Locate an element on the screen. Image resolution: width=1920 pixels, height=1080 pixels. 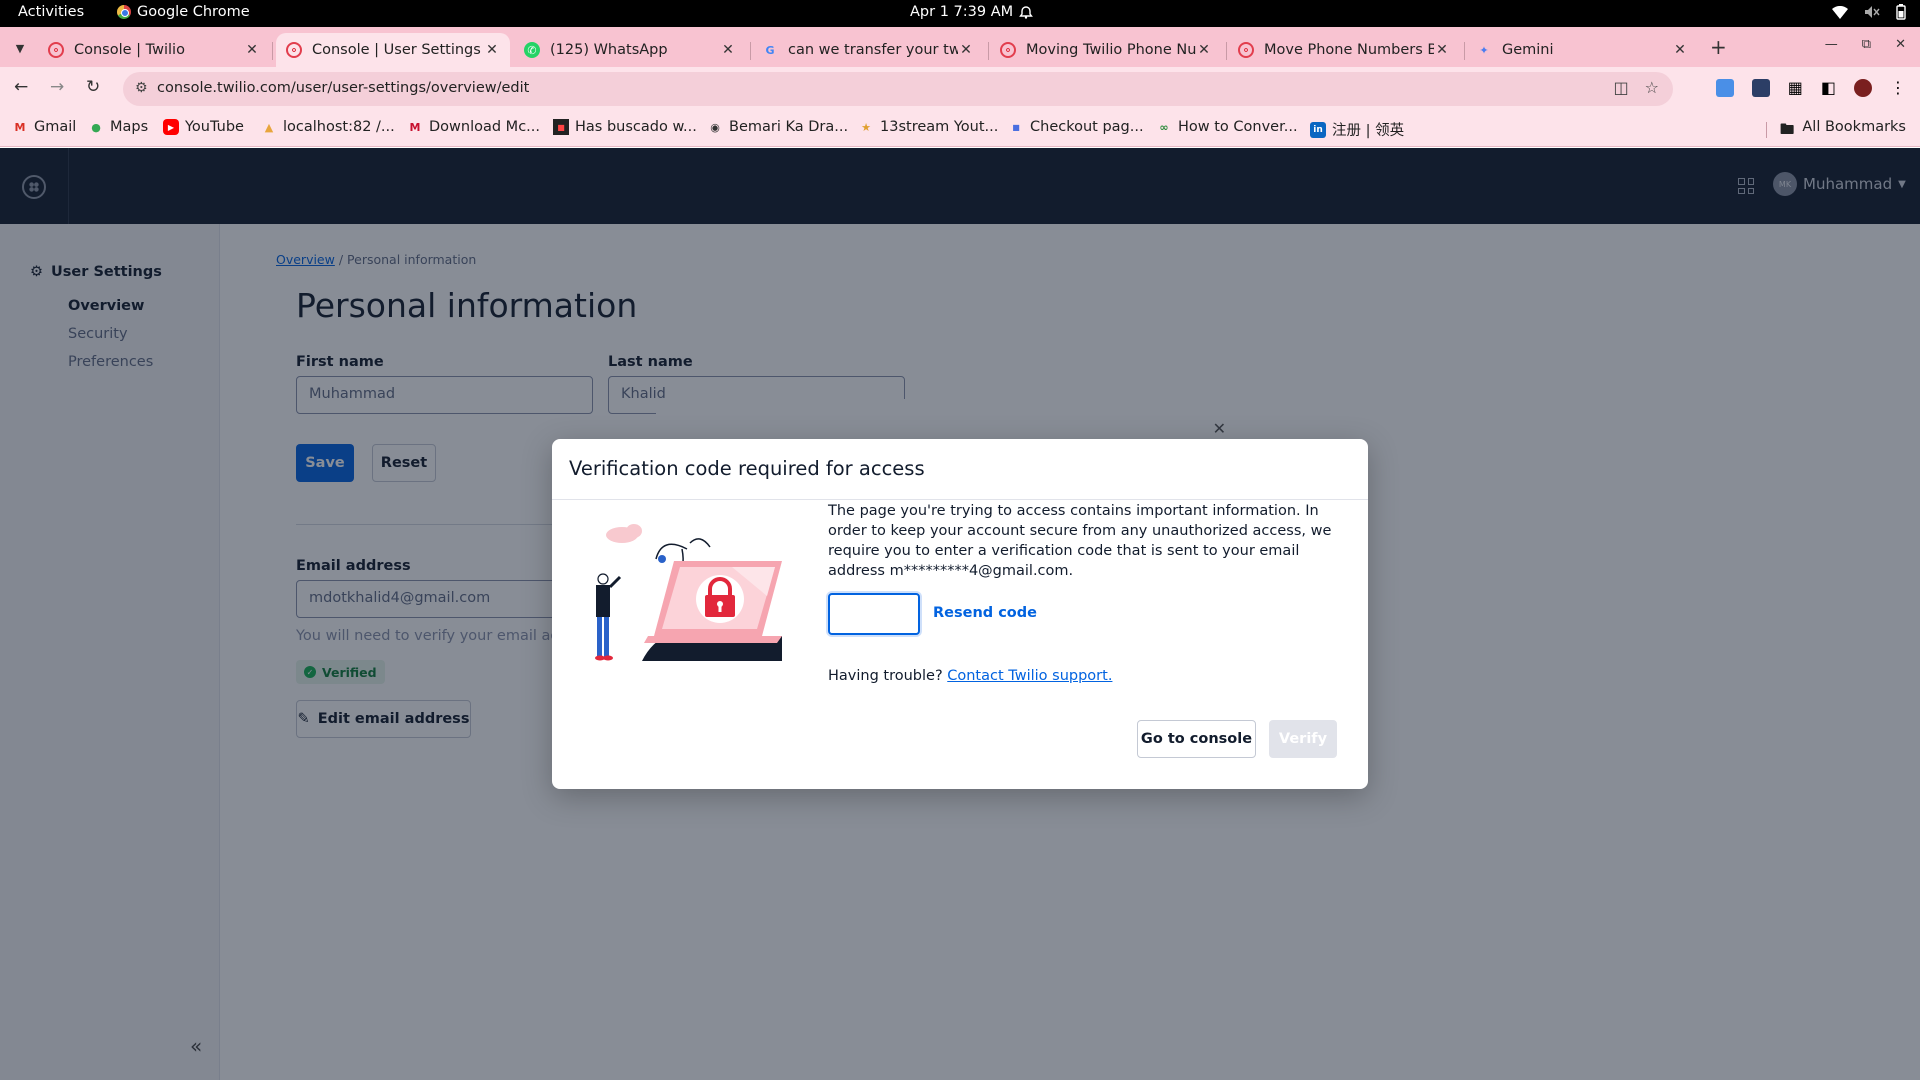
tab-google-search: G can we transfer your twi ✕ is located at coordinates (868, 50).